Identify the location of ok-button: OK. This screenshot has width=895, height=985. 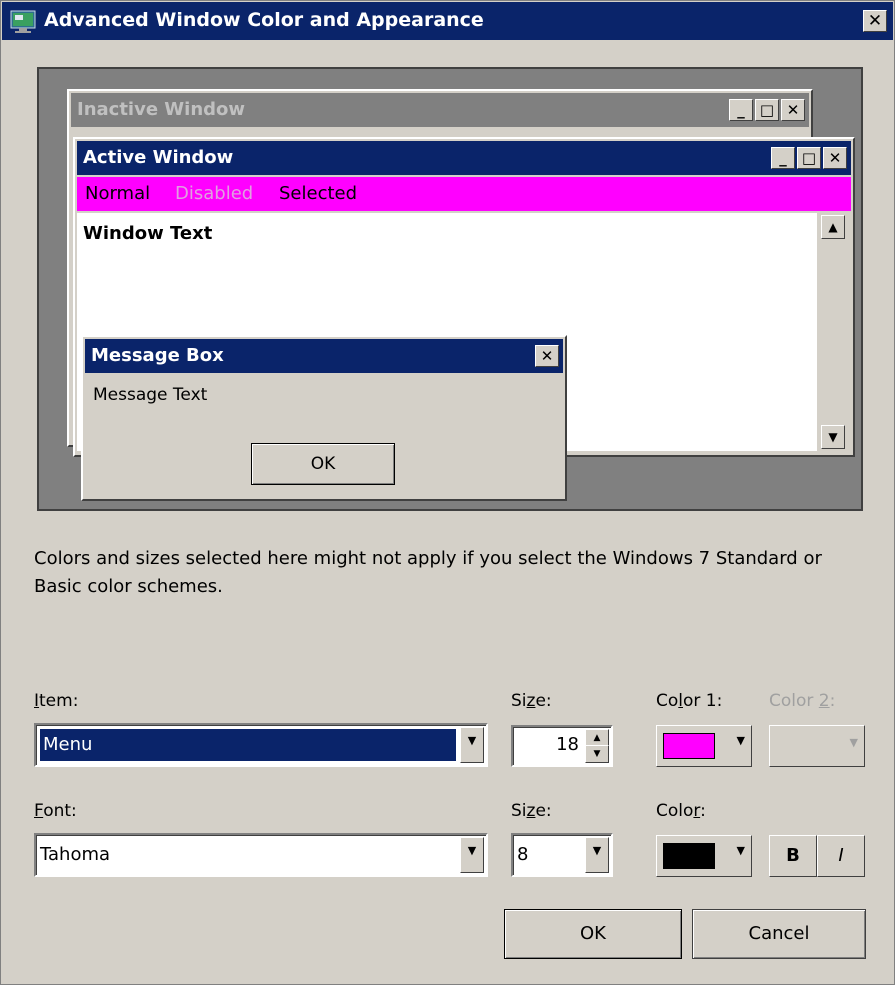
(593, 934).